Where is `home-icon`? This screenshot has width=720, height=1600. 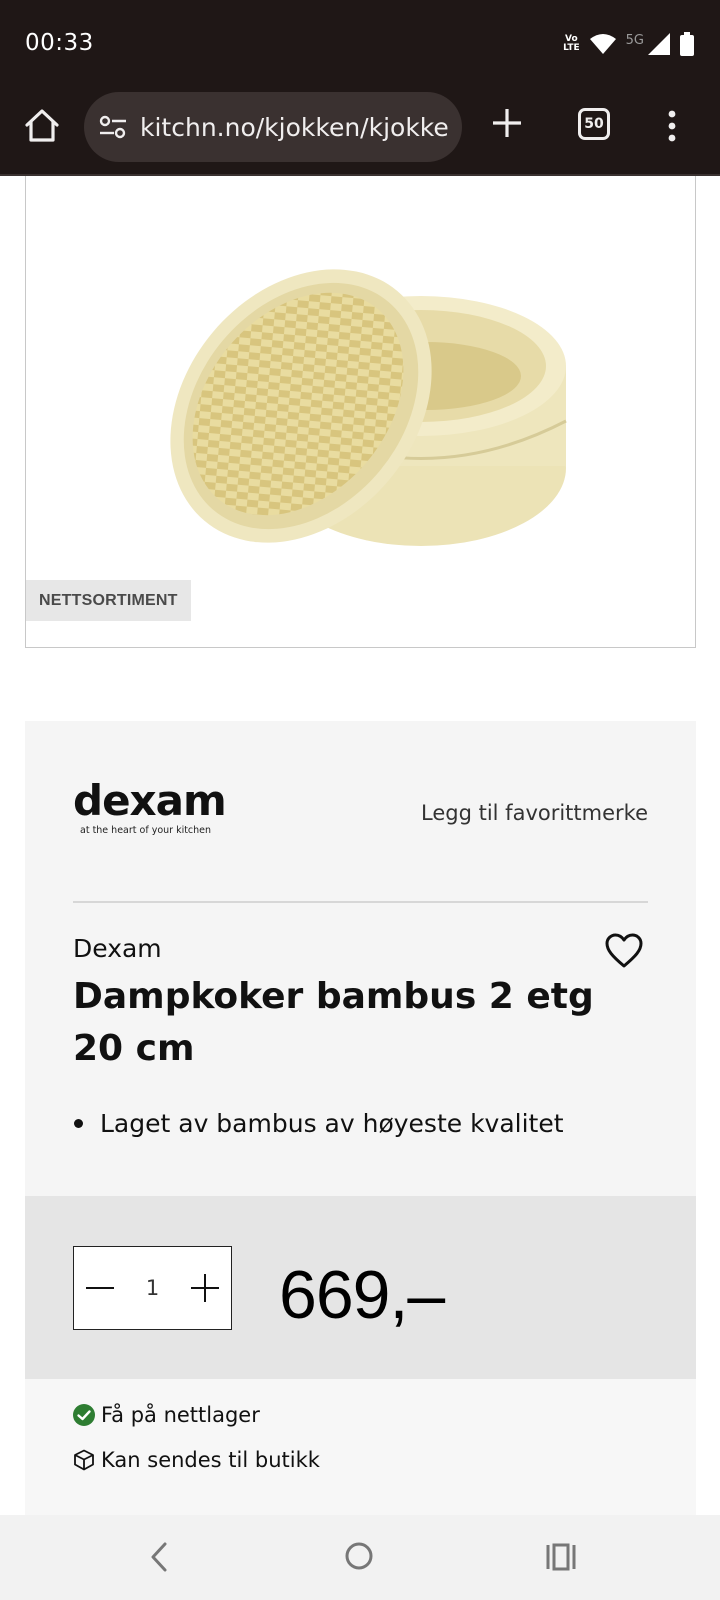 home-icon is located at coordinates (42, 126).